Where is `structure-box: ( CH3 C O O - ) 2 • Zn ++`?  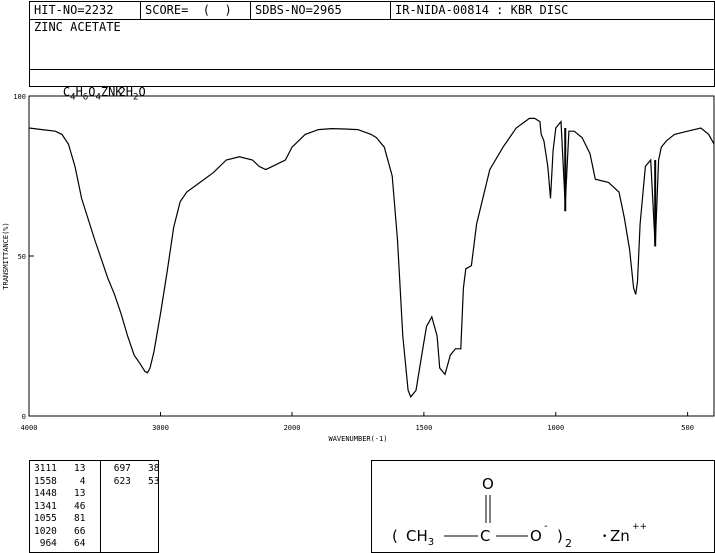 structure-box: ( CH3 C O O - ) 2 • Zn ++ is located at coordinates (543, 506).